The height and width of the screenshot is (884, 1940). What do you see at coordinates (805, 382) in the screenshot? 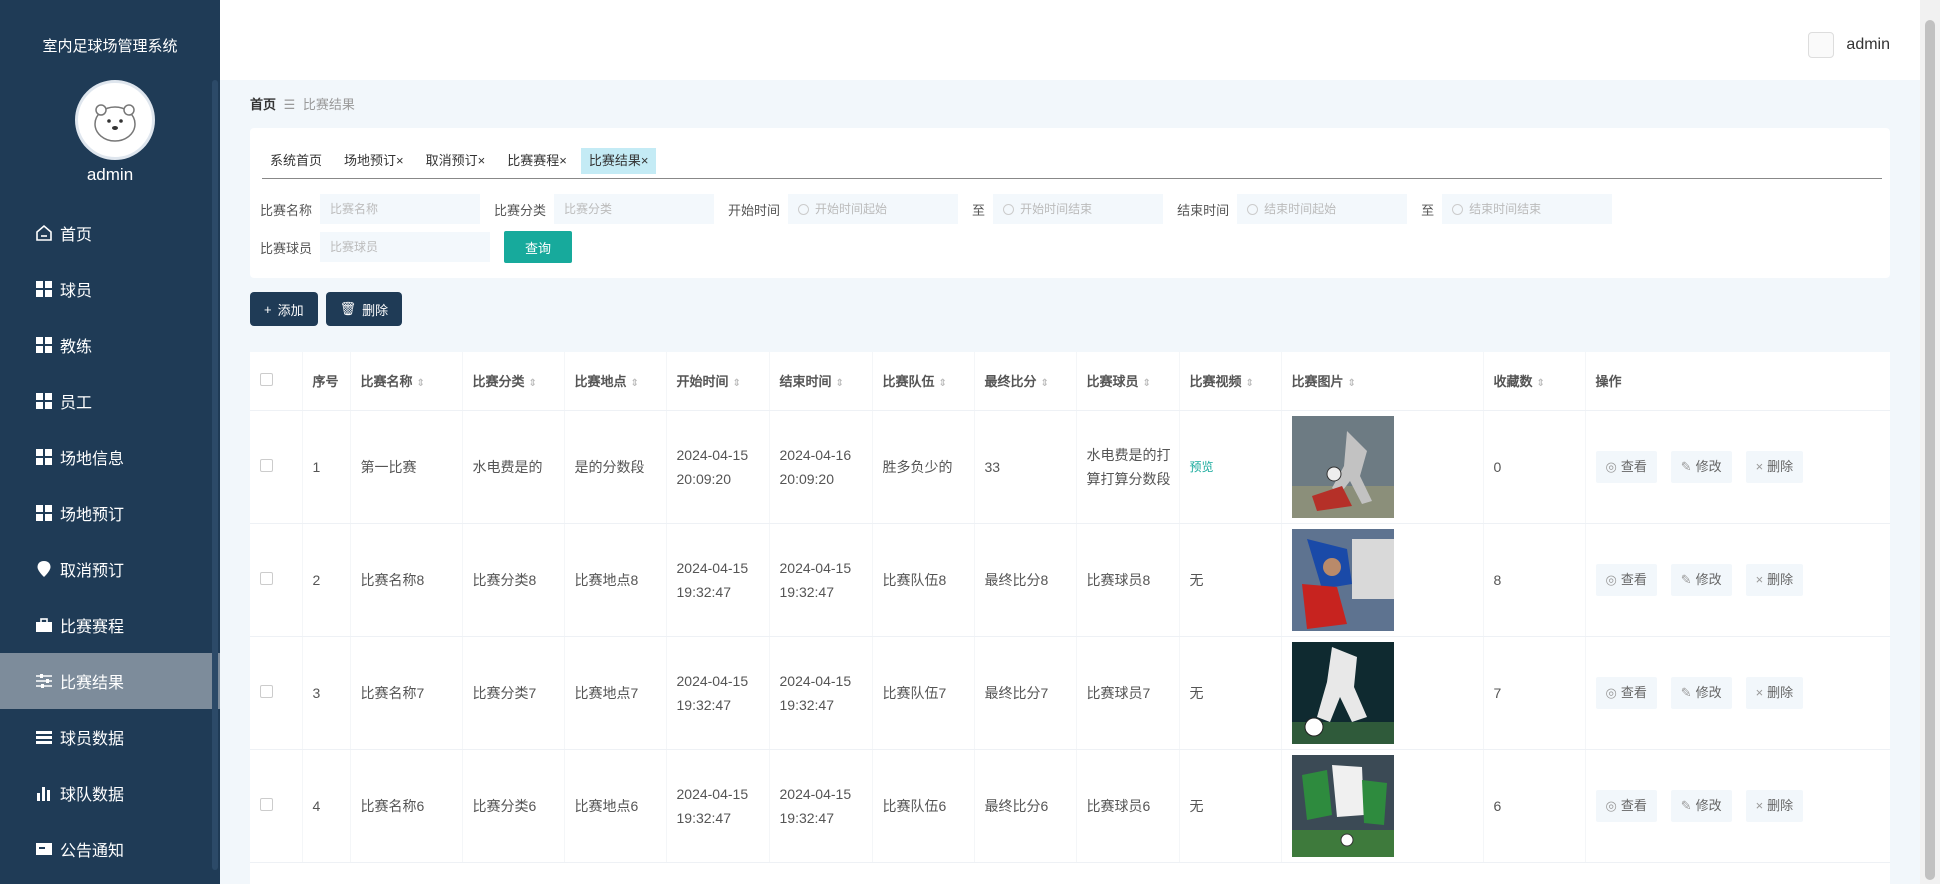
I see `col-label: 结束时间` at bounding box center [805, 382].